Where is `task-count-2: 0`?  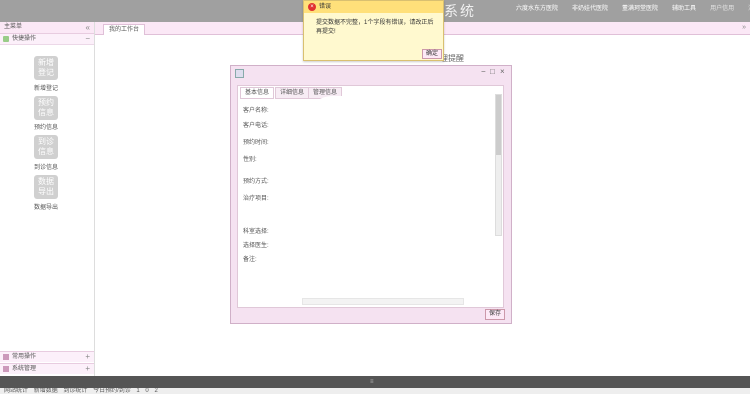
task-count-2: 0 is located at coordinates (147, 391).